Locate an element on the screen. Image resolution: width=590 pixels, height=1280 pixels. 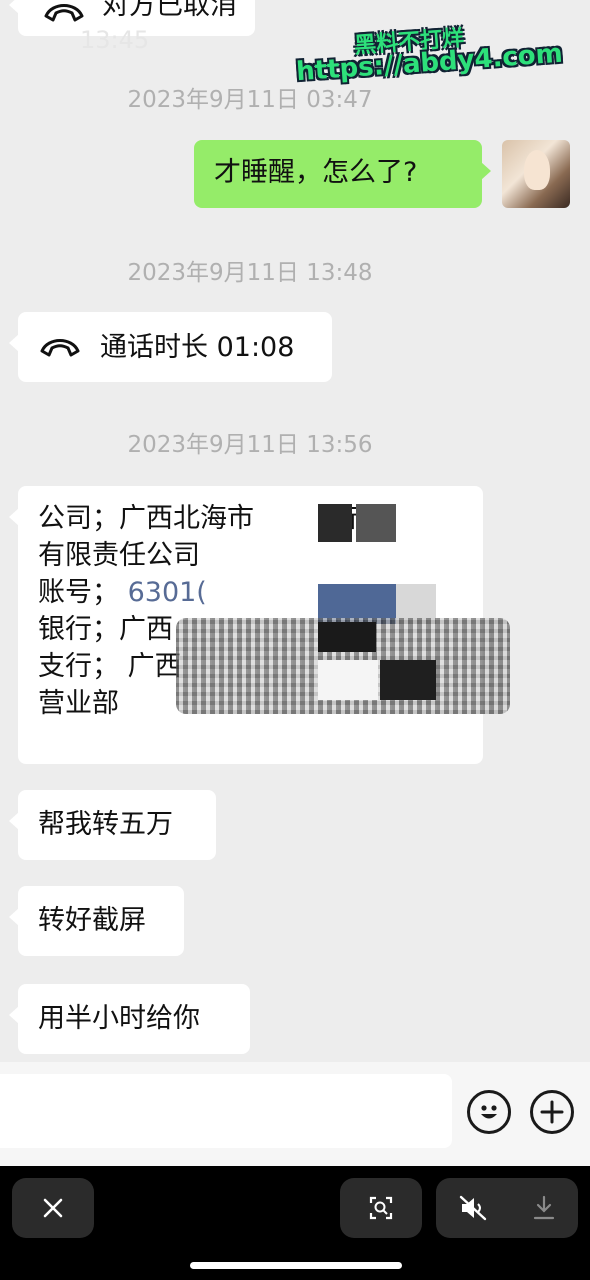
account-label: 账号； is located at coordinates (78, 592).